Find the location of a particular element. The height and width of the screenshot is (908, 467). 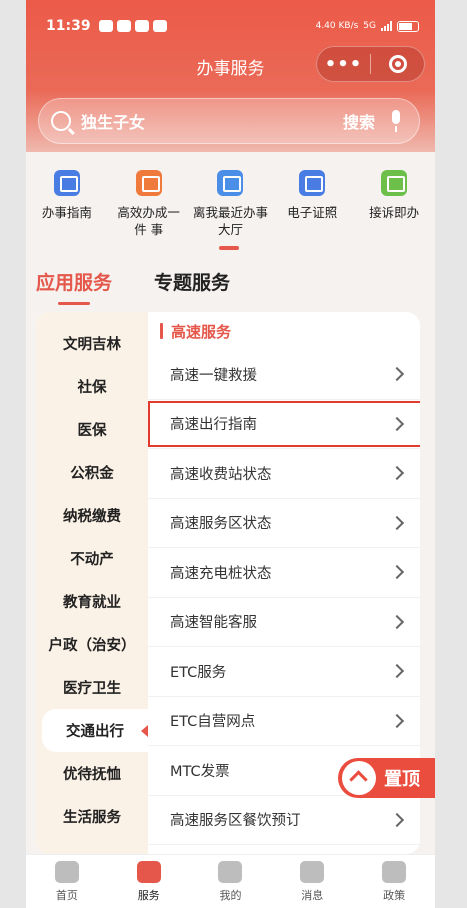

policy-icon is located at coordinates (394, 872).